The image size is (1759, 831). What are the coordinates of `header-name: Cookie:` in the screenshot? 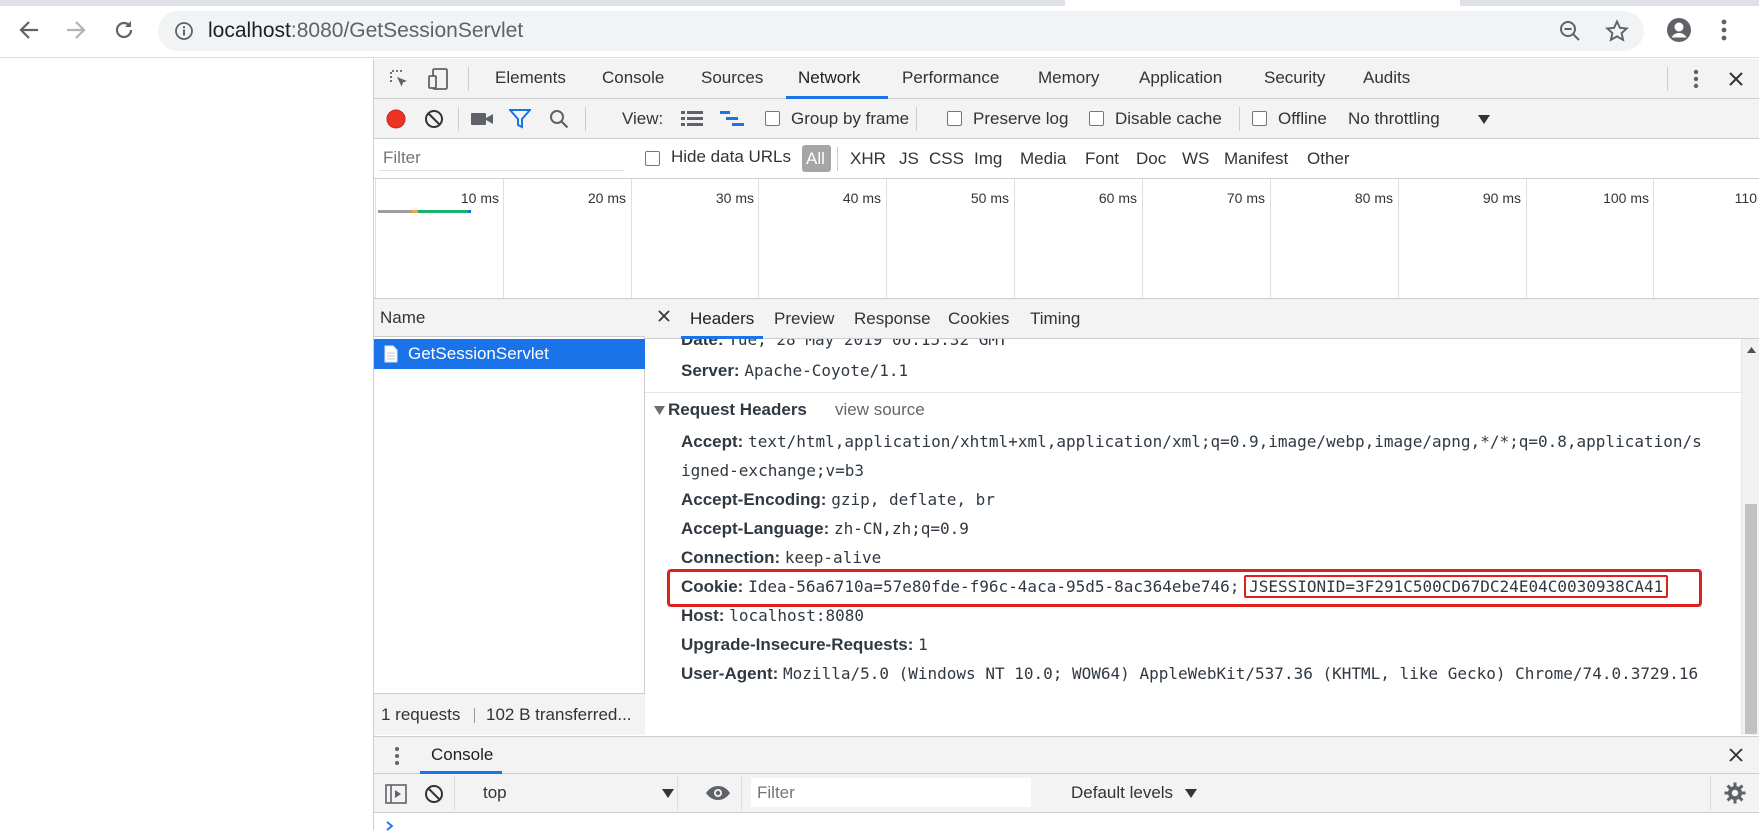 It's located at (712, 586).